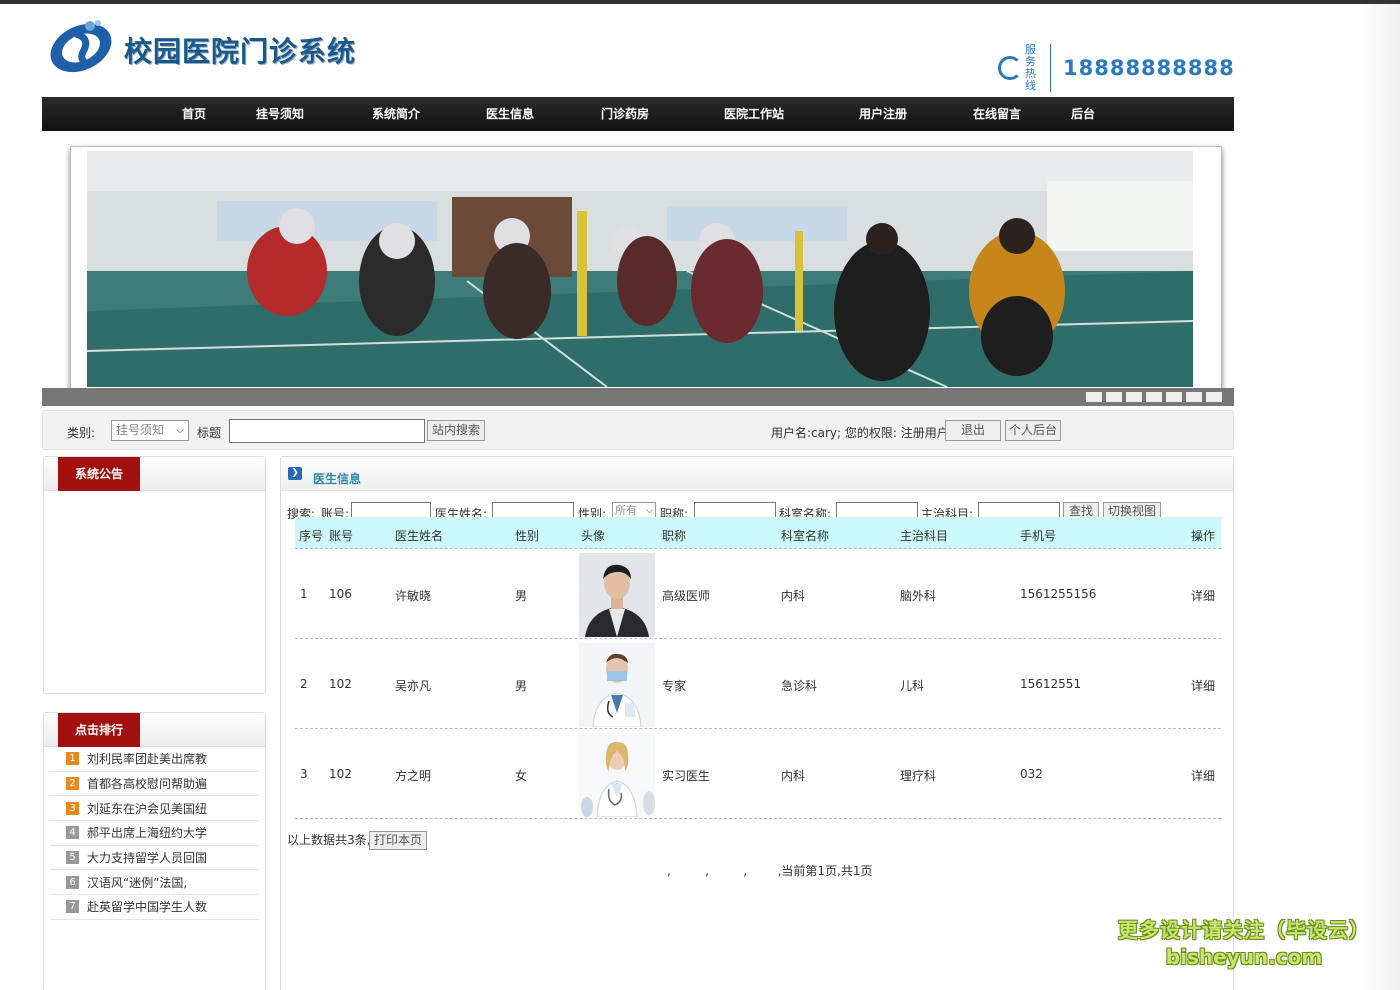 Image resolution: width=1400 pixels, height=990 pixels. Describe the element at coordinates (674, 536) in the screenshot. I see `col-title: 职称` at that location.